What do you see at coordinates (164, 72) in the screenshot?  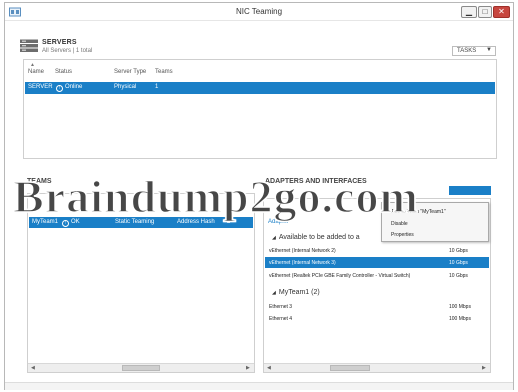 I see `column-header-teams: Teams` at bounding box center [164, 72].